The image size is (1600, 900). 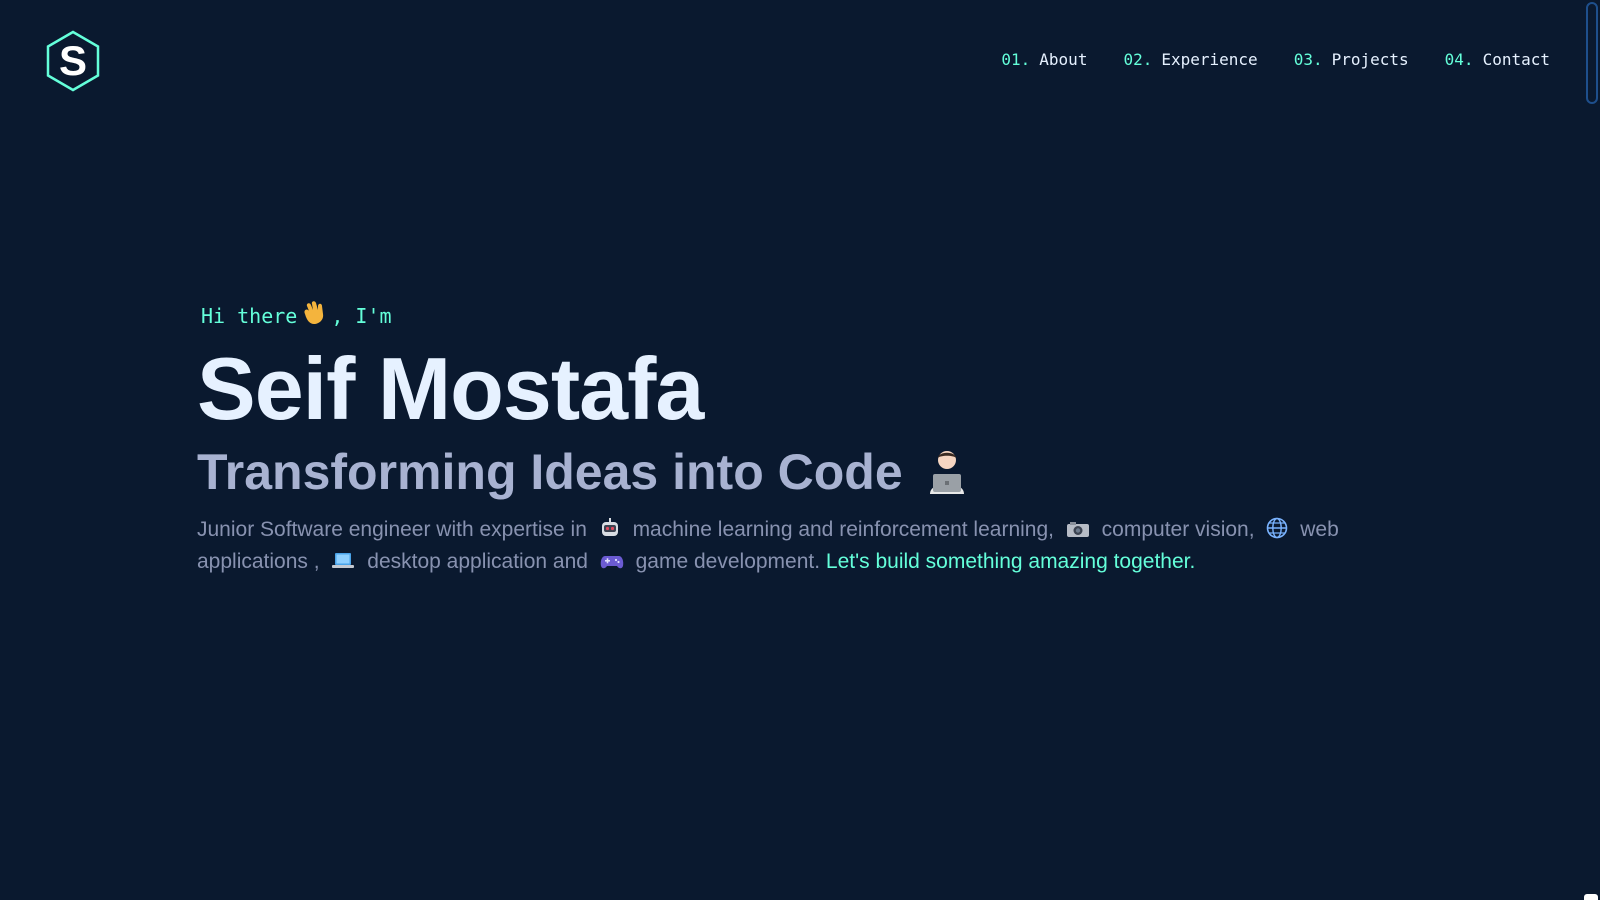 I want to click on camera-icon, so click(x=1078, y=530).